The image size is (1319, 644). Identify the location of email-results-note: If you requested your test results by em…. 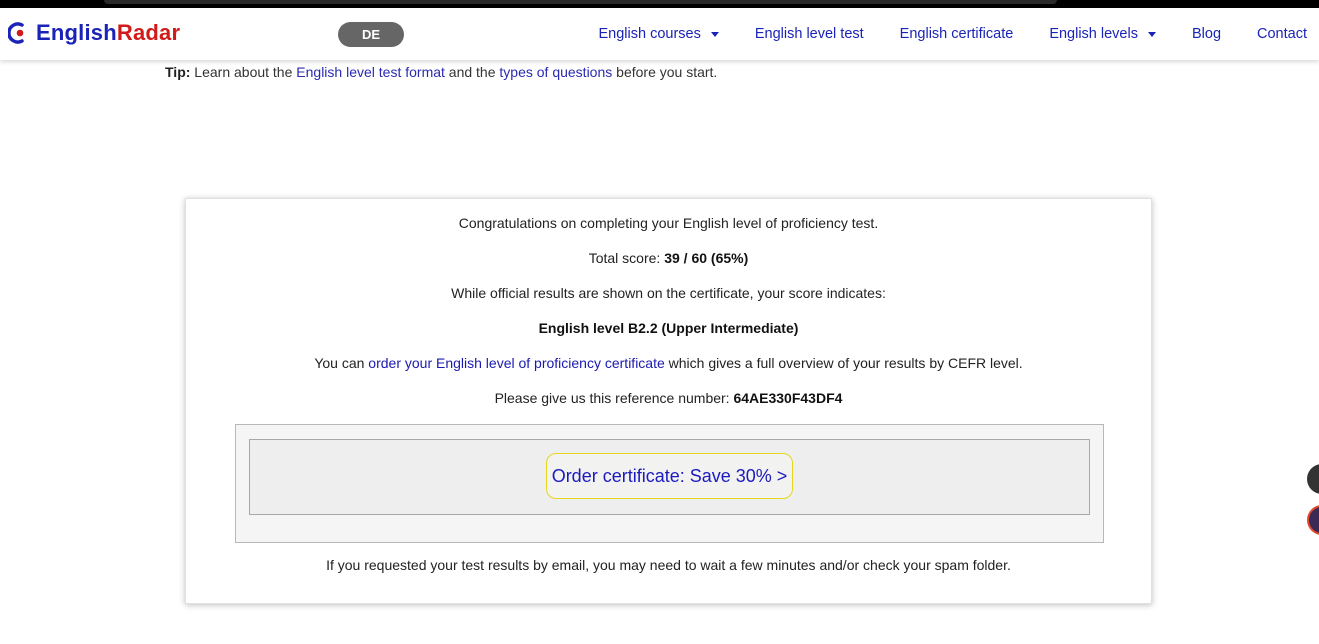
(668, 565).